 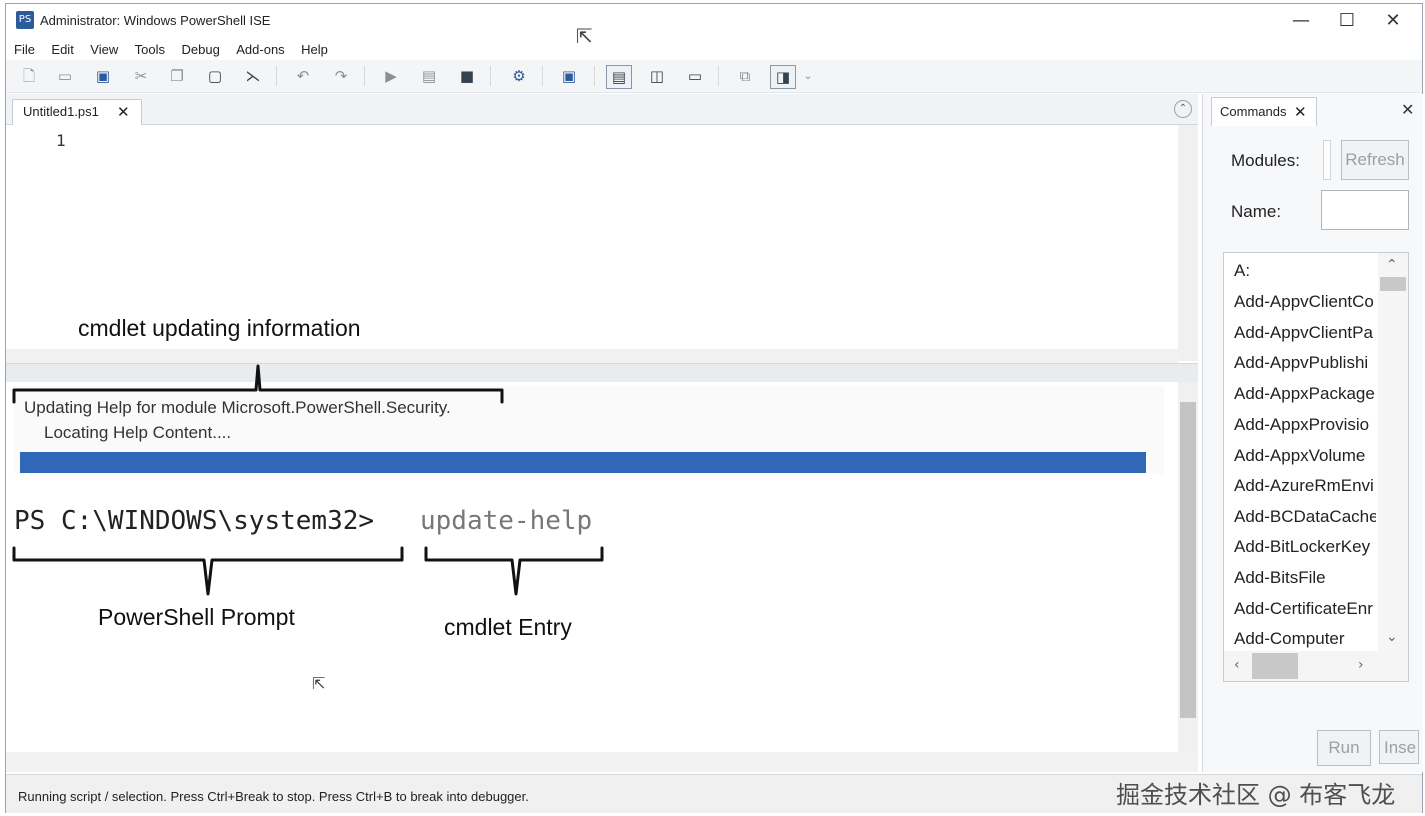 I want to click on list-item: Add-BCDataCache, so click(x=1305, y=517).